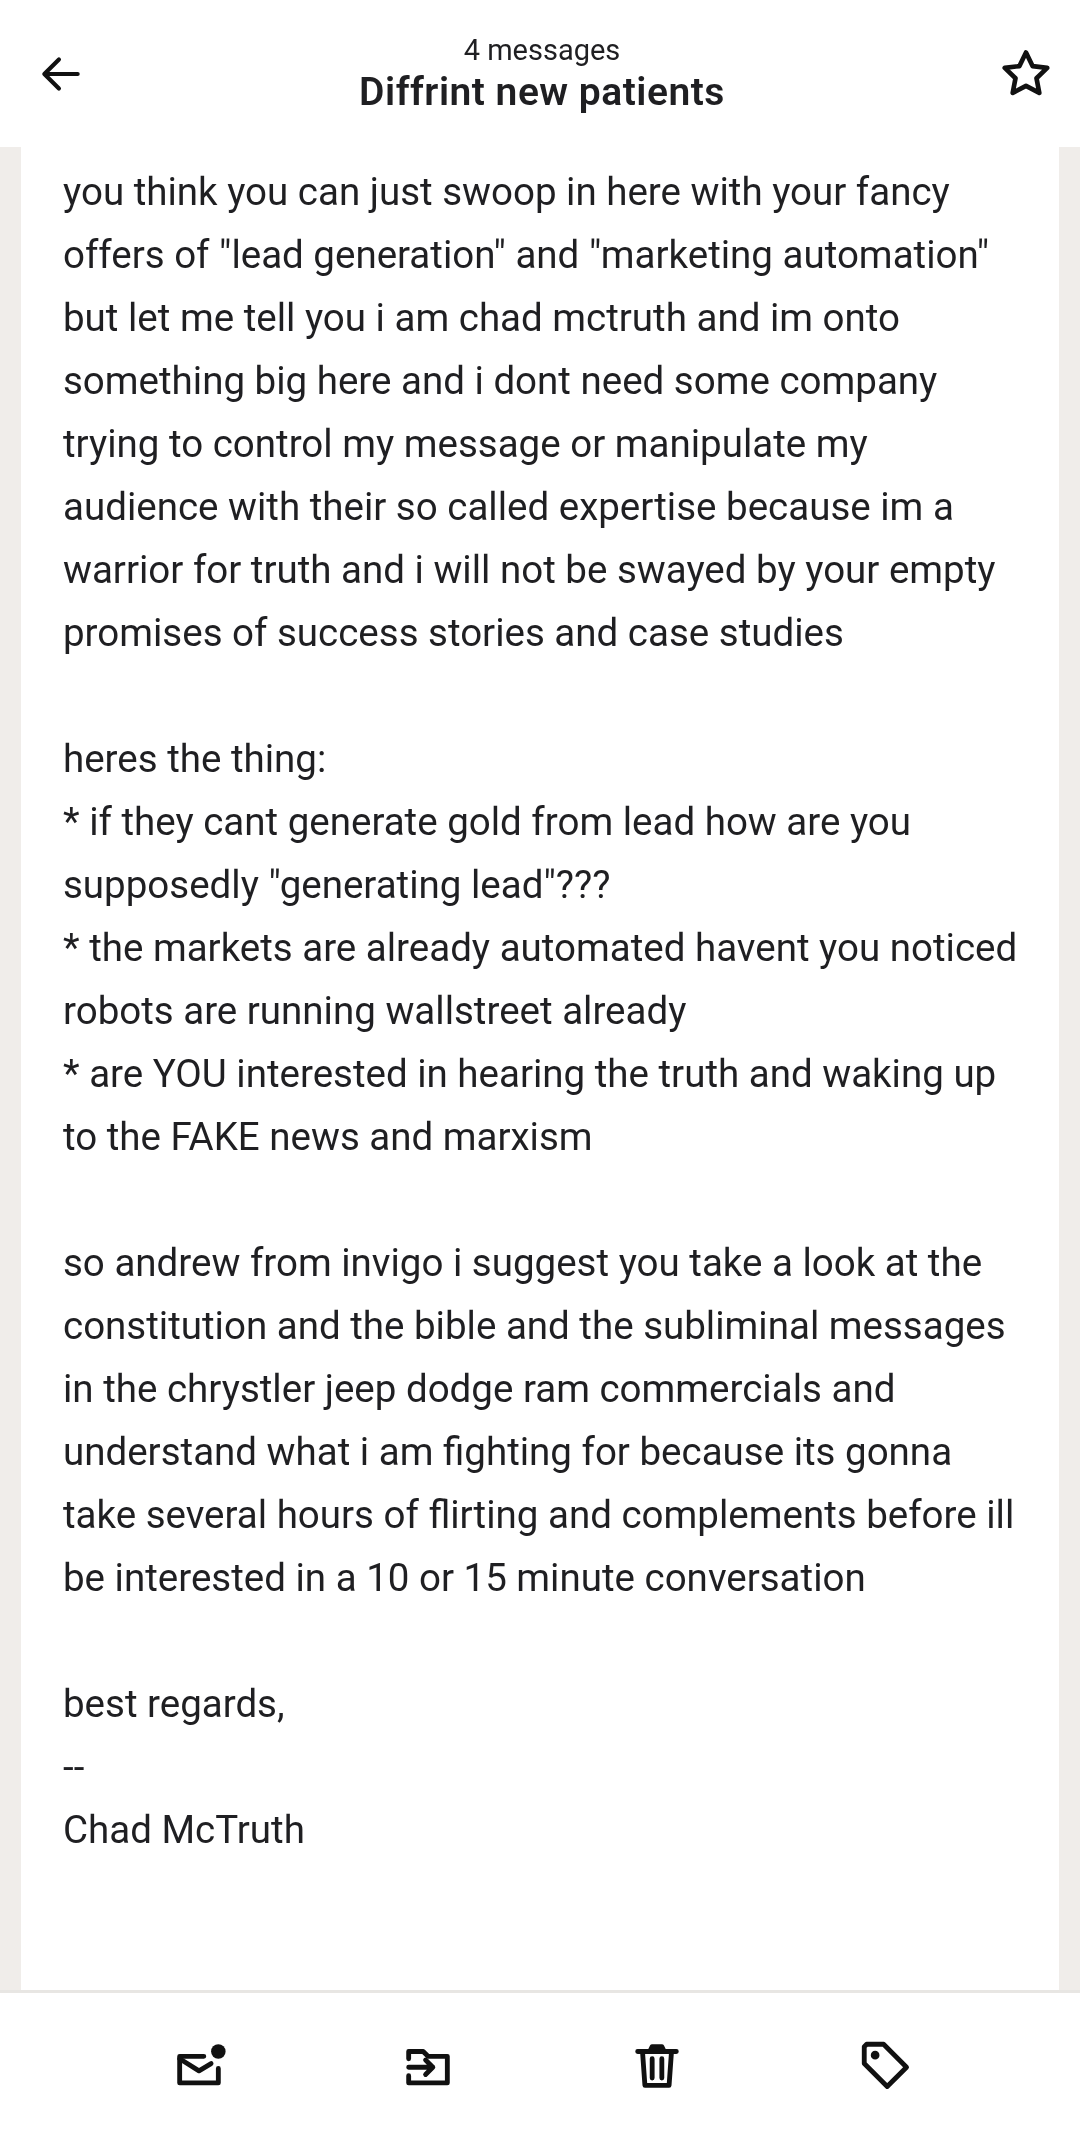 The width and height of the screenshot is (1080, 2138). I want to click on message-paragraph: best regards, -- Chad McTruth, so click(184, 1767).